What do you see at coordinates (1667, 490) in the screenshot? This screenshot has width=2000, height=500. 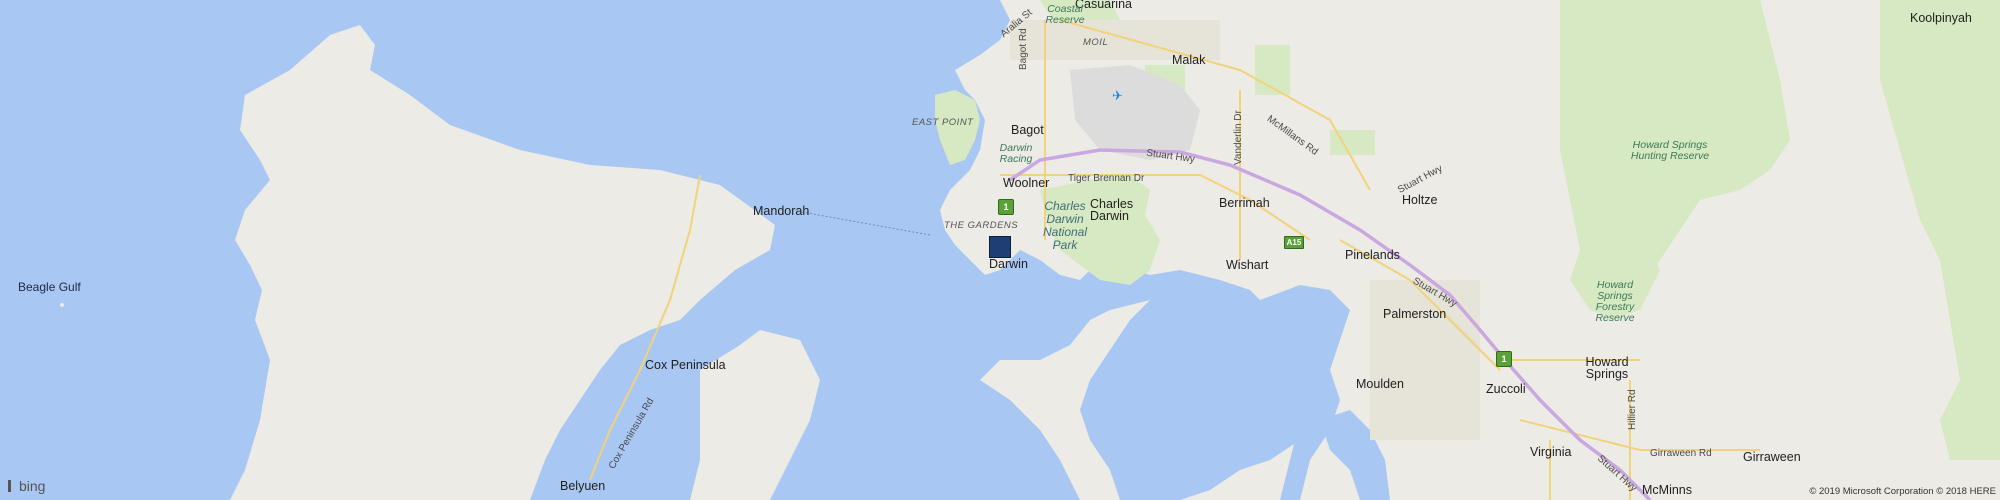 I see `place-mcminns: McMinns` at bounding box center [1667, 490].